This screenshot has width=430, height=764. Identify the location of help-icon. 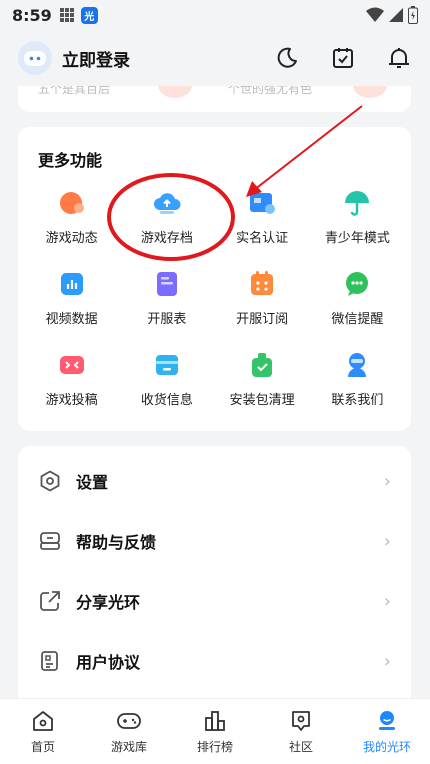
(50, 541).